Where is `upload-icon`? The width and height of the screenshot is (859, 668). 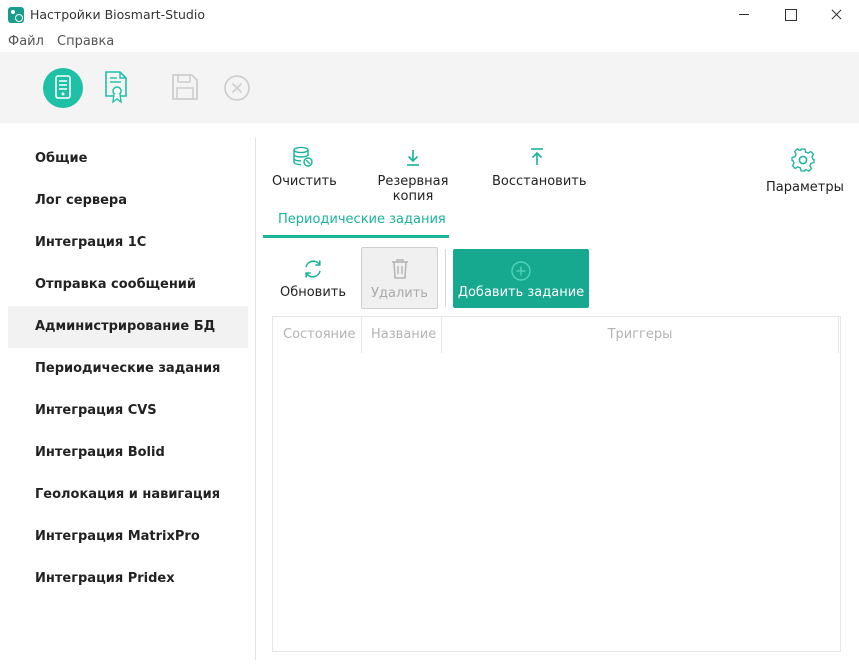 upload-icon is located at coordinates (537, 156).